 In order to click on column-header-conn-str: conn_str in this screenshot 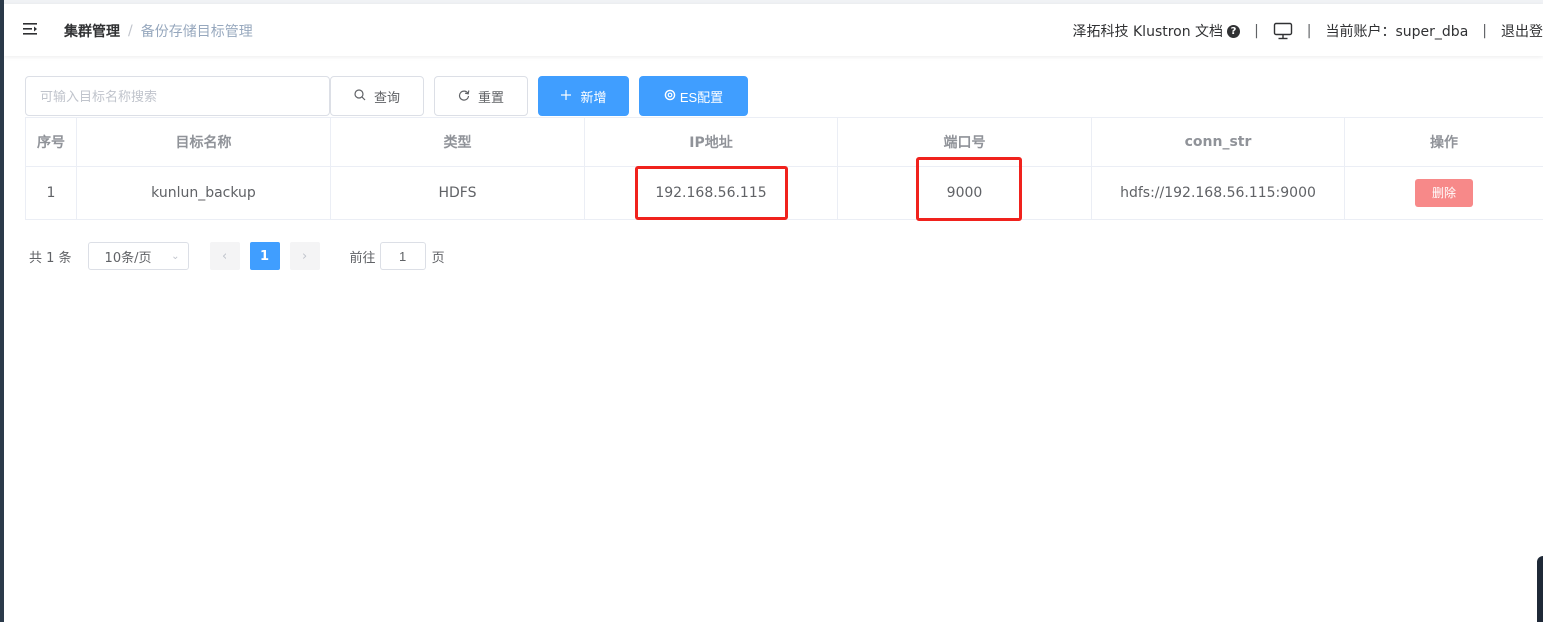, I will do `click(1218, 142)`.